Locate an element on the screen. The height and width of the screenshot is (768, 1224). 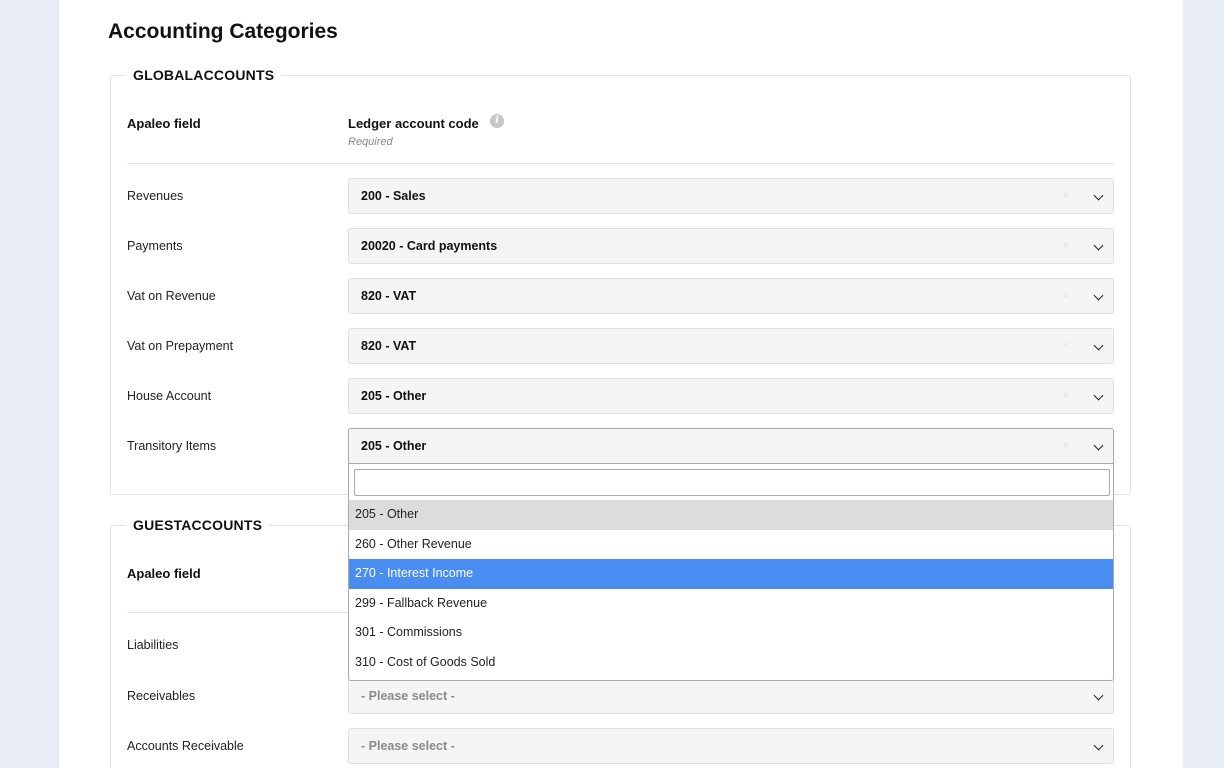
dropdown-search-input is located at coordinates (732, 482).